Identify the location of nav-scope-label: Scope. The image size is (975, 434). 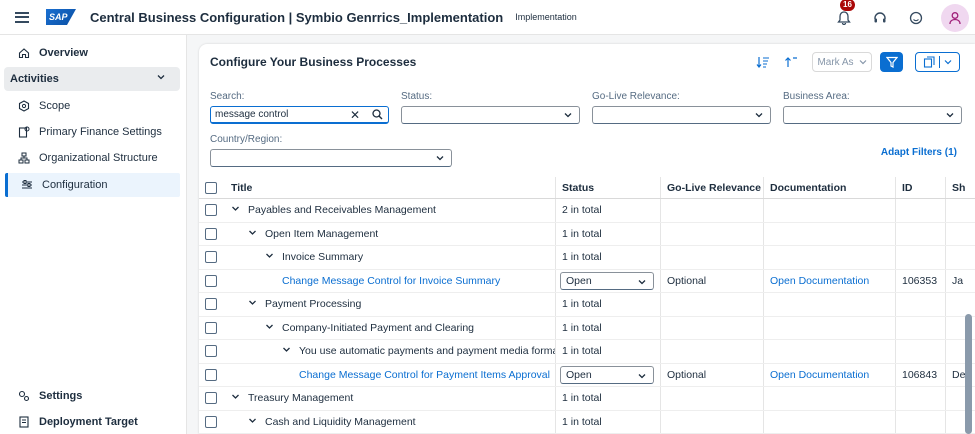
(55, 106).